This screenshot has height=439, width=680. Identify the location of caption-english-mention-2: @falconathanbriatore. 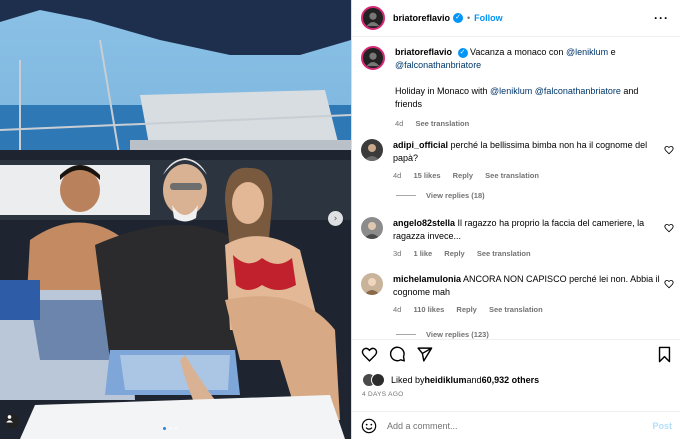
(578, 91).